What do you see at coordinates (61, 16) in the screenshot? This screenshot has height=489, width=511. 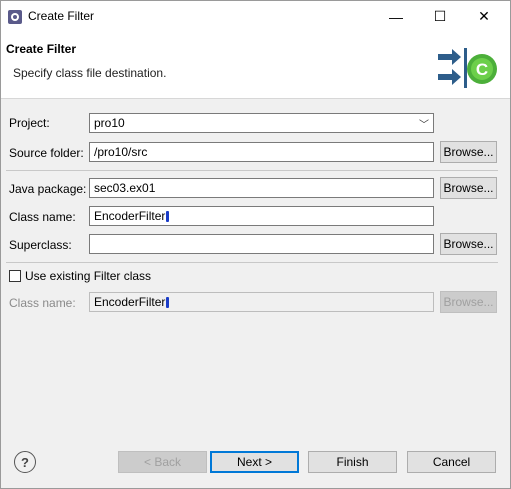 I see `window-title: Create Filter` at bounding box center [61, 16].